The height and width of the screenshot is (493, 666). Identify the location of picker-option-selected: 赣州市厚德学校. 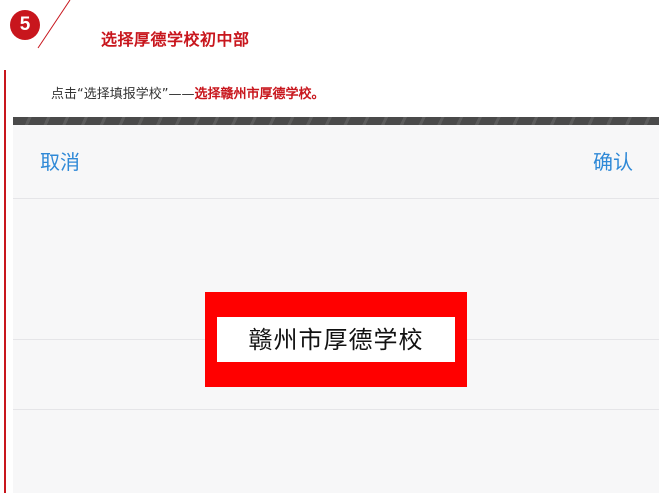
(336, 339).